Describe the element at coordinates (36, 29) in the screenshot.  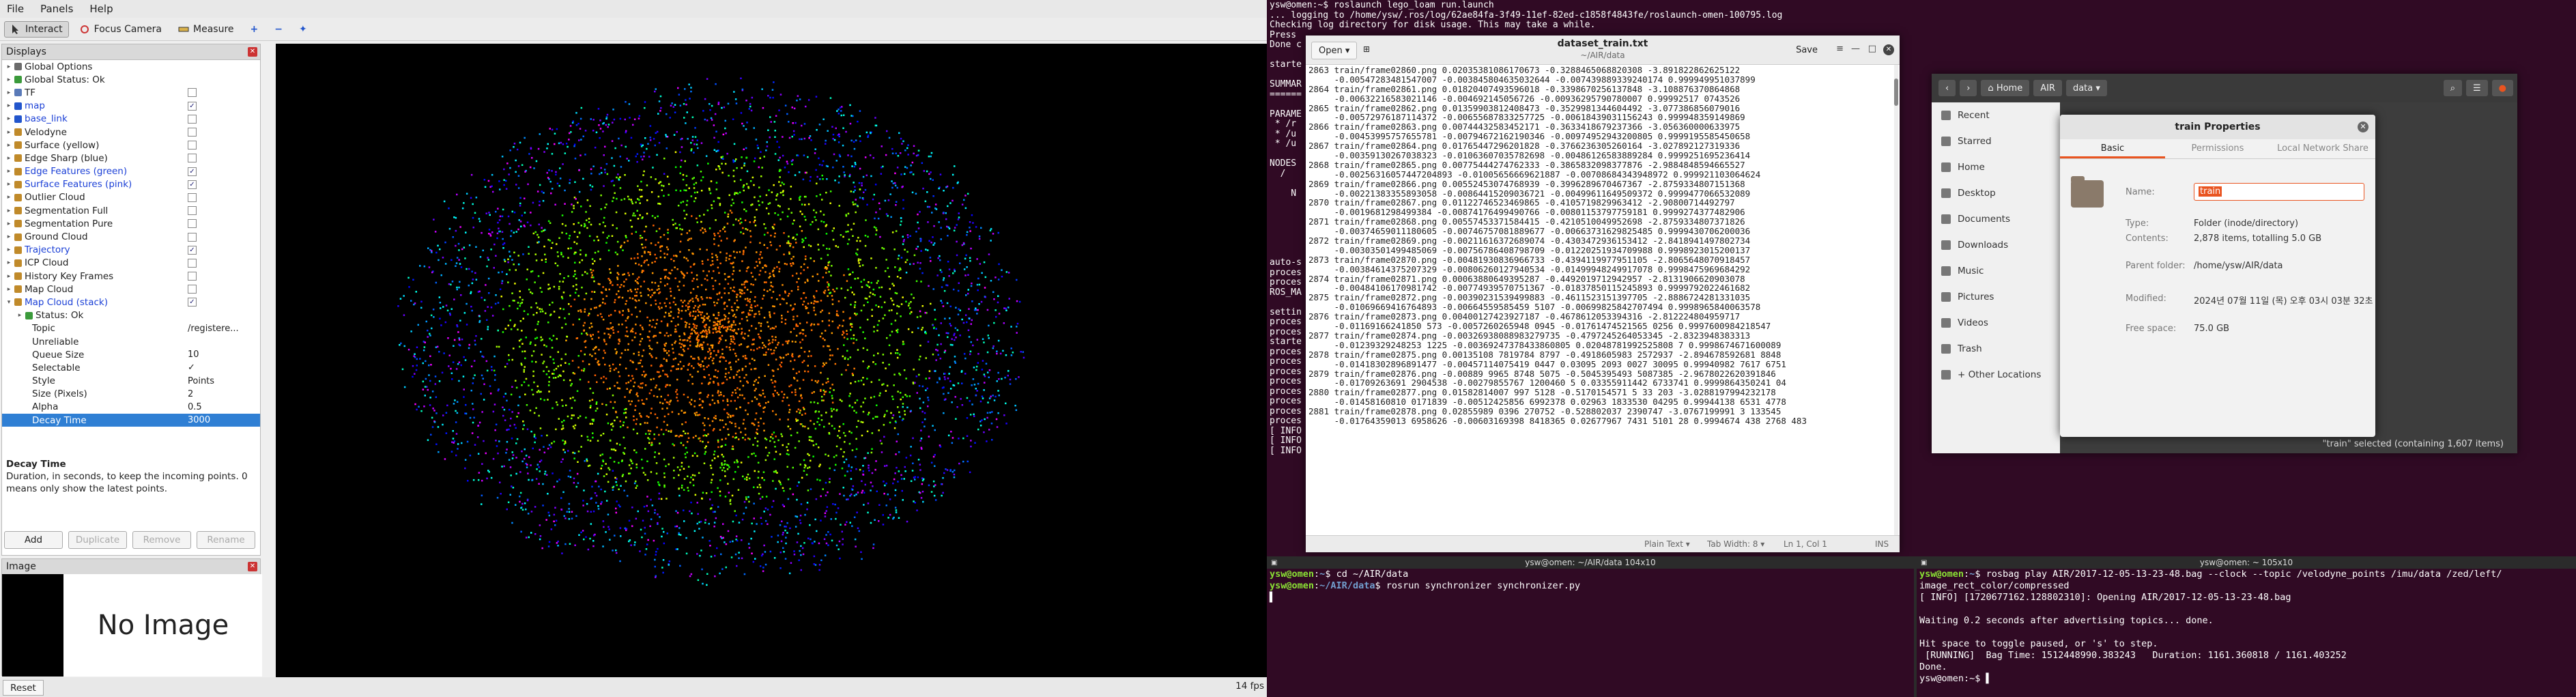
I see `interact-tool-button: Interact` at that location.